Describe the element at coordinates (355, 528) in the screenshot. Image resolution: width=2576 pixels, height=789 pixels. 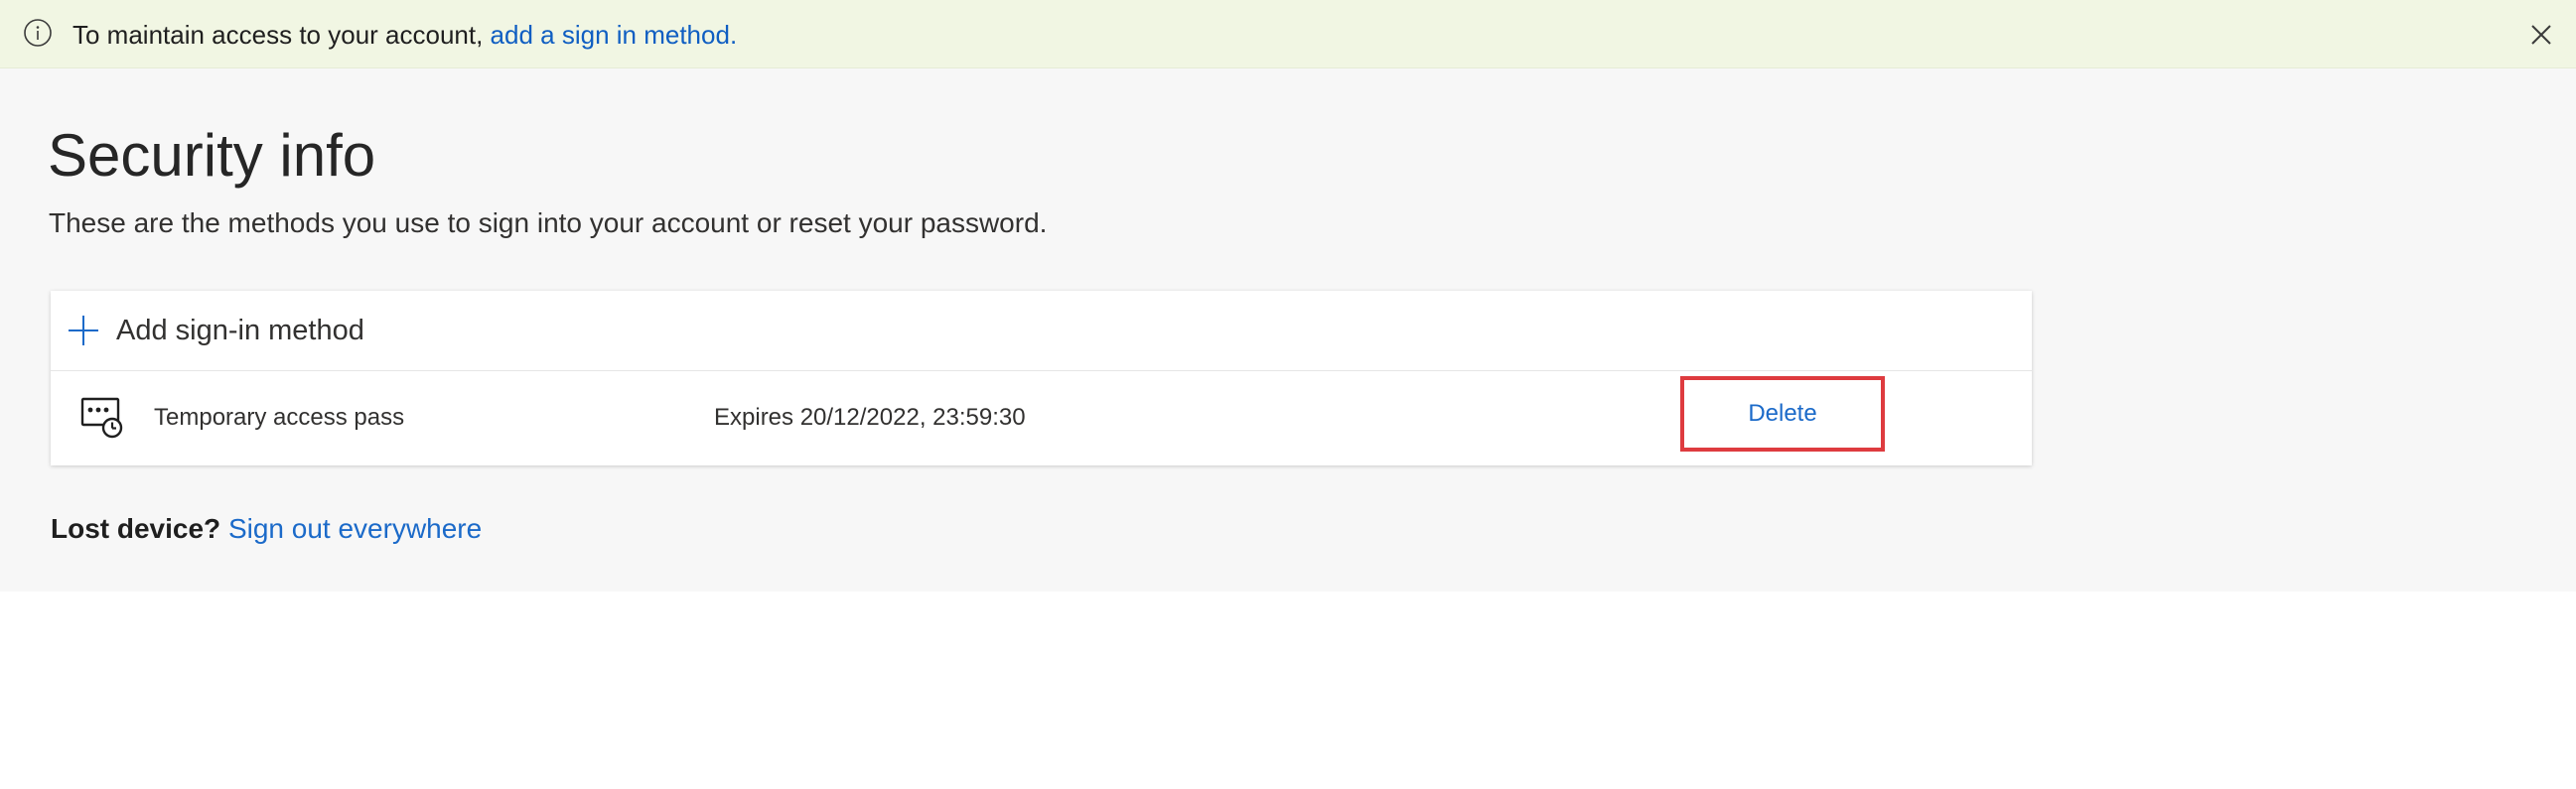
I see `sign-out-everywhere-link: Sign out everywhere` at that location.